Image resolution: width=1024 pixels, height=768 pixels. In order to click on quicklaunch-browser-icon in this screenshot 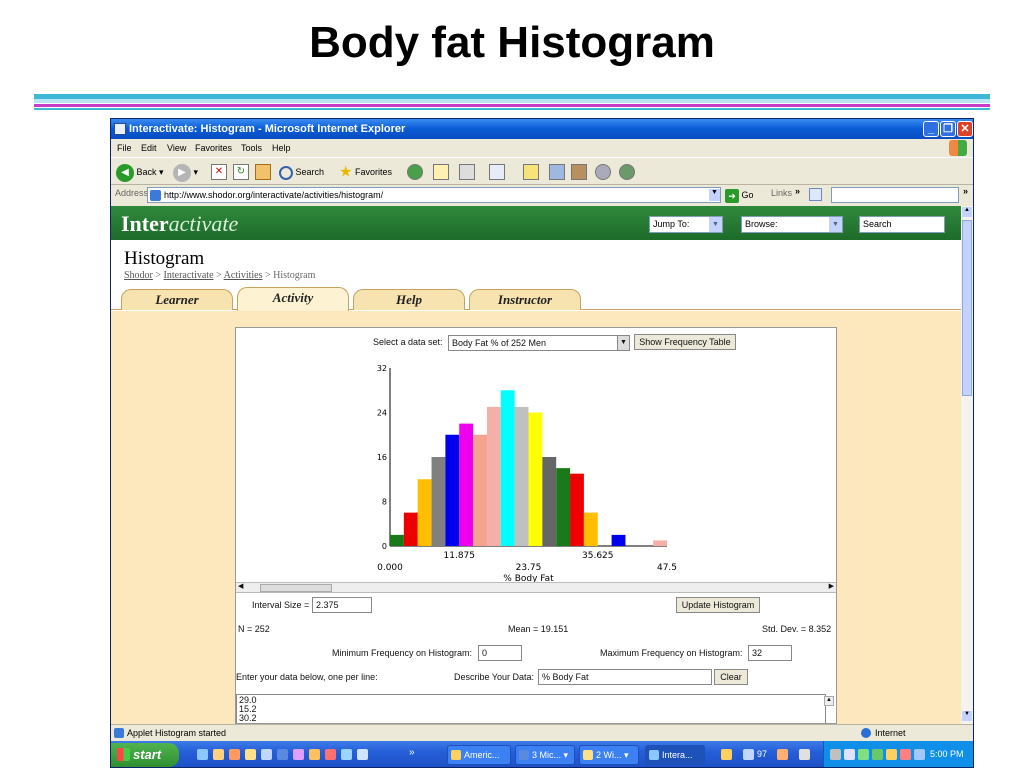, I will do `click(218, 754)`.